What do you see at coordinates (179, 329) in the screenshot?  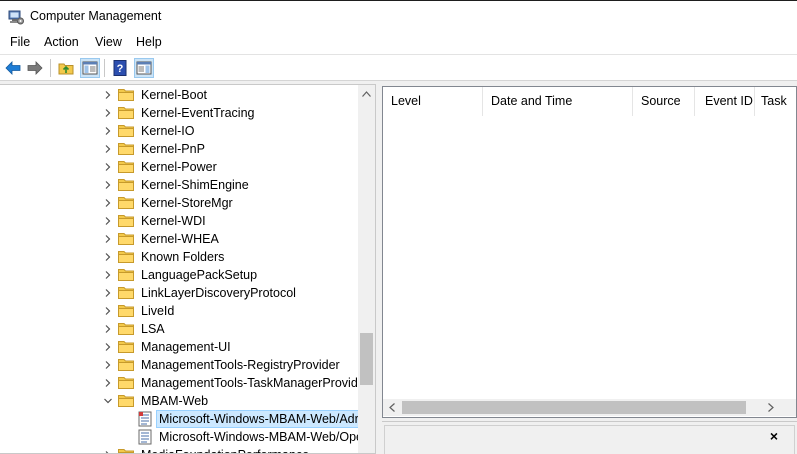 I see `tree-item-folder: LSA` at bounding box center [179, 329].